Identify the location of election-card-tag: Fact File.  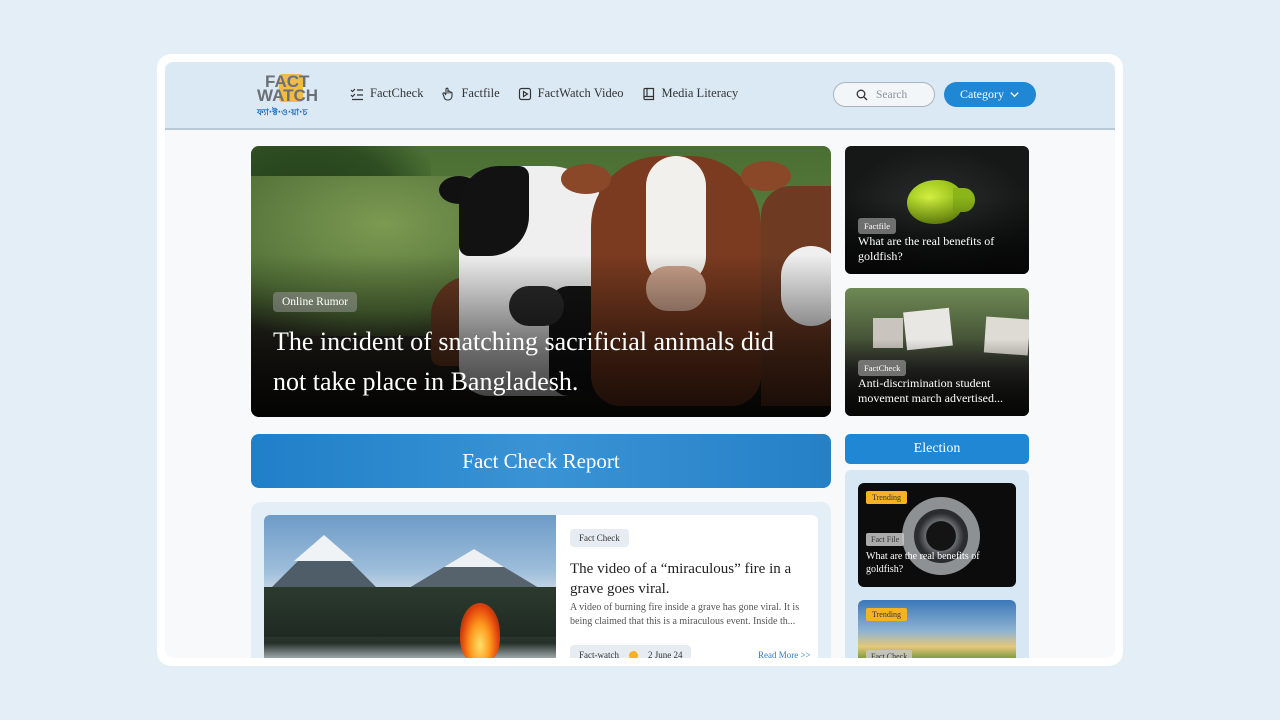
(885, 539).